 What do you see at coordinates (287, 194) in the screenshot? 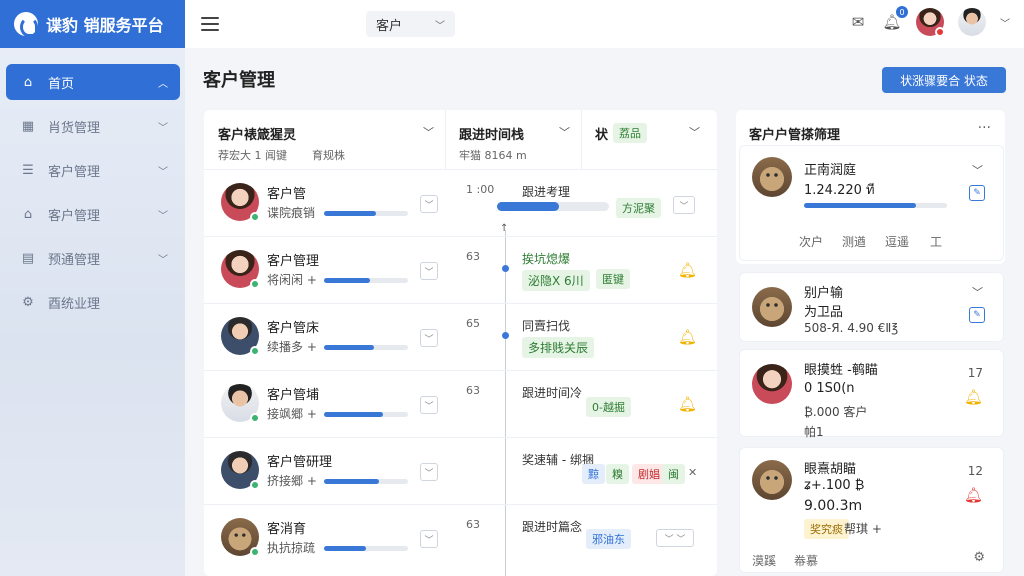
I see `customer-name: 客户管` at bounding box center [287, 194].